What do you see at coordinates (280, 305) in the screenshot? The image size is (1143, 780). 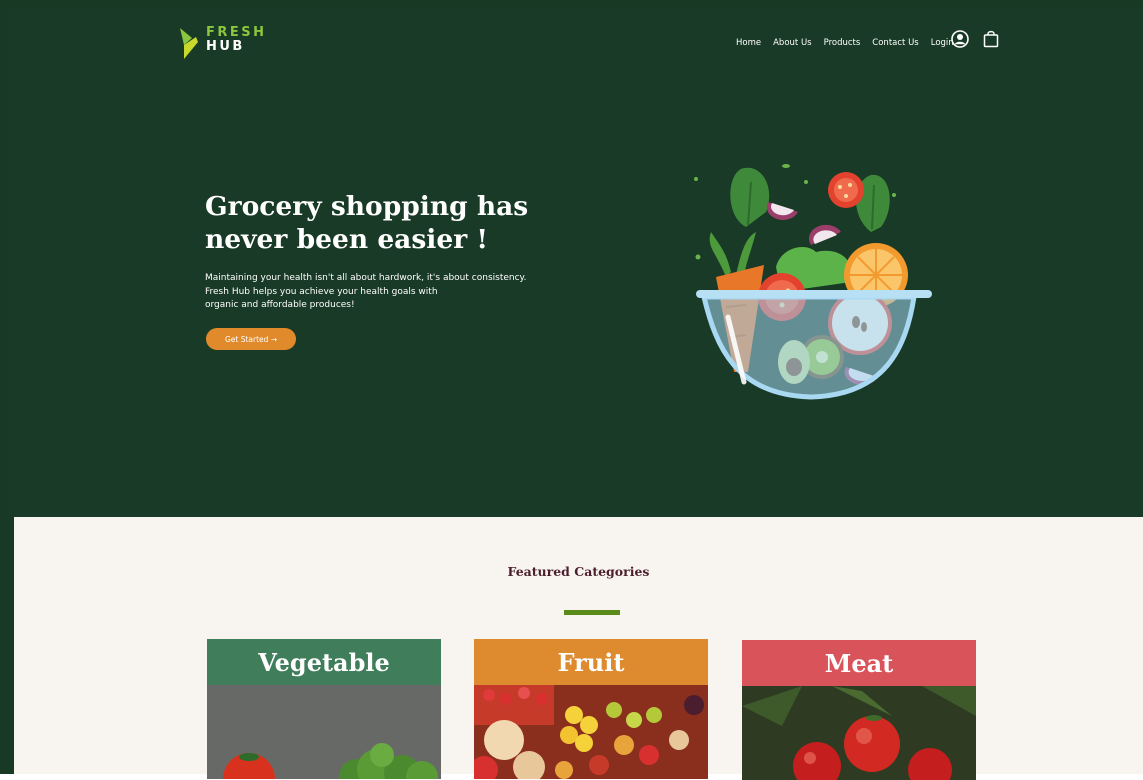 I see `hero-description-line3: organic and affordable produces!` at bounding box center [280, 305].